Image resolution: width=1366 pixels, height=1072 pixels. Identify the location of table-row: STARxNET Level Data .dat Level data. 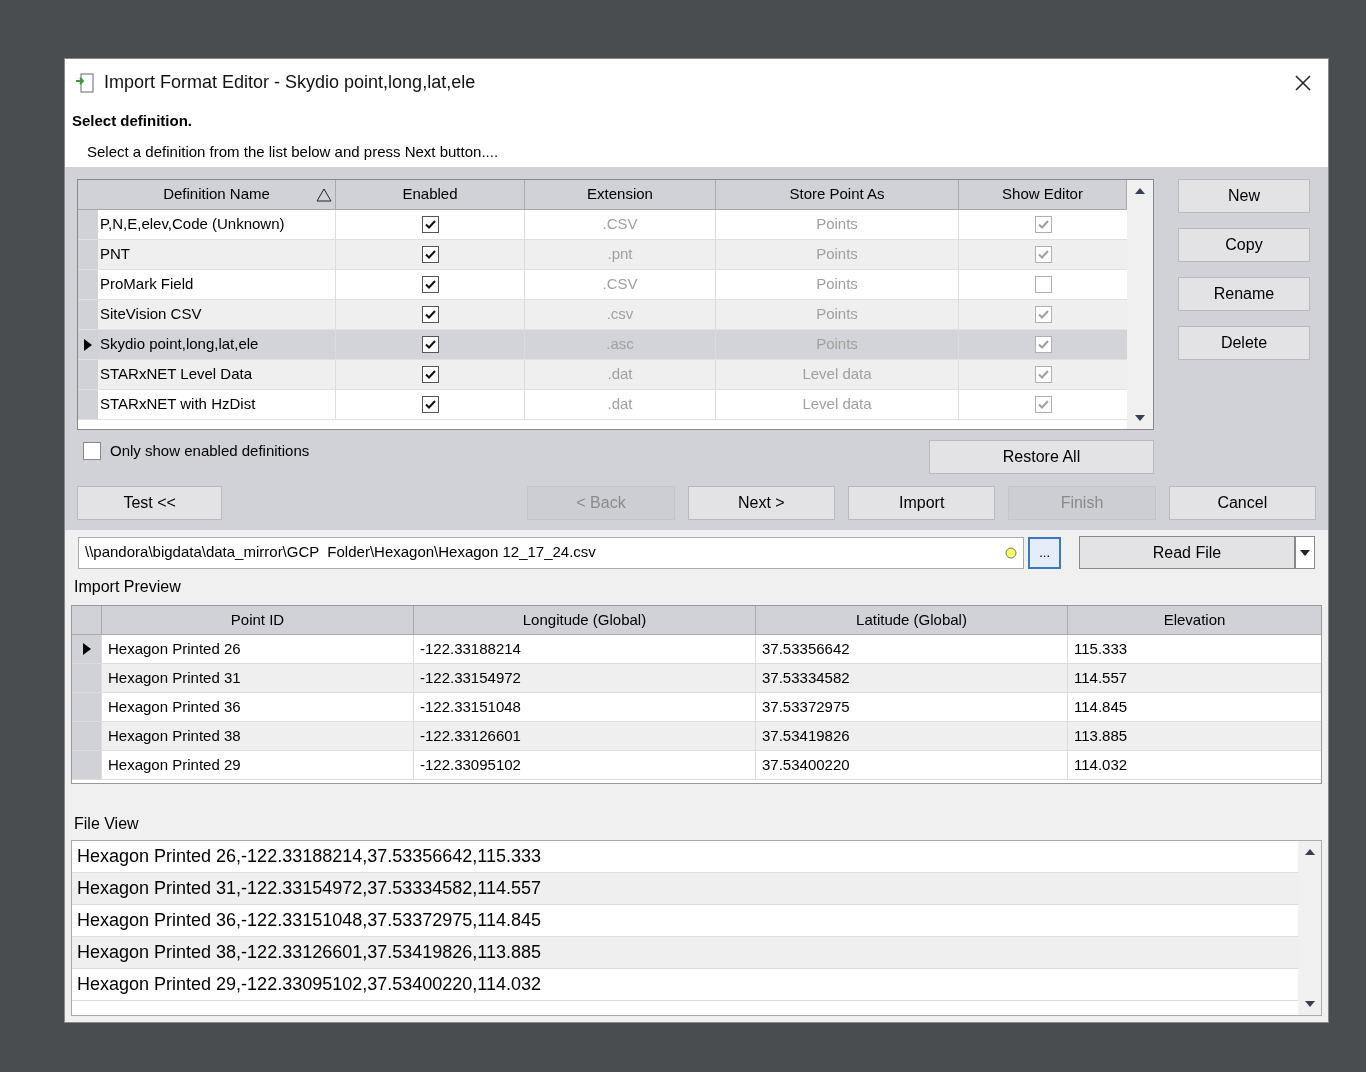
(602, 375).